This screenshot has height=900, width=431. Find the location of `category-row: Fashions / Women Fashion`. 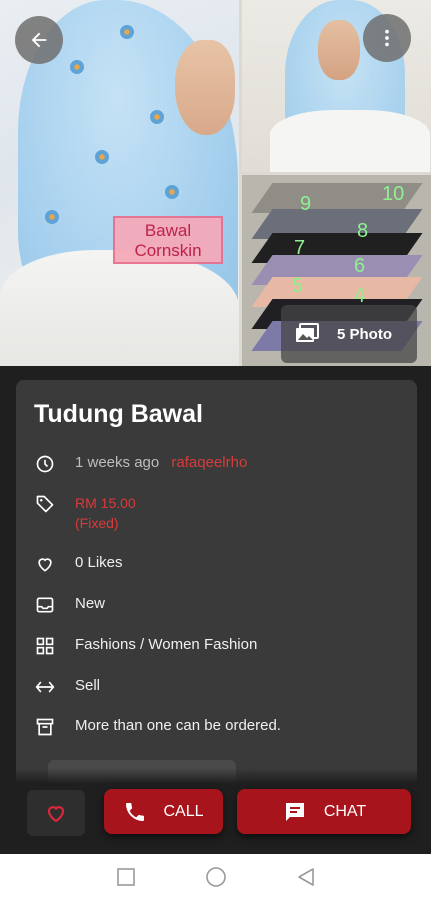

category-row: Fashions / Women Fashion is located at coordinates (145, 646).